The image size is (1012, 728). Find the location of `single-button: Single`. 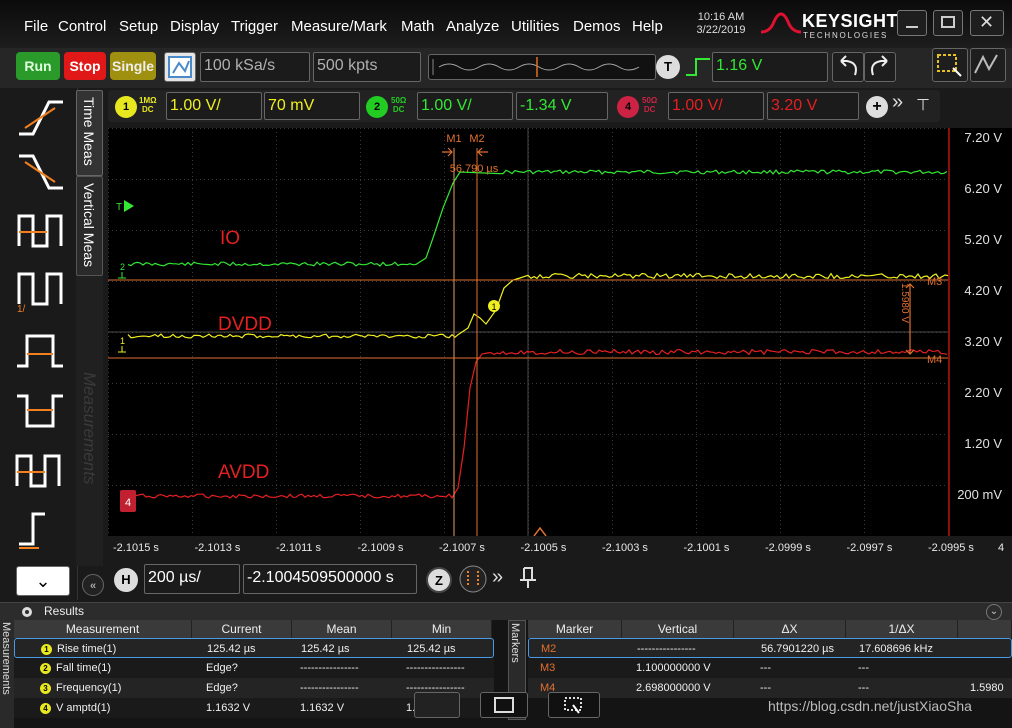

single-button: Single is located at coordinates (133, 66).